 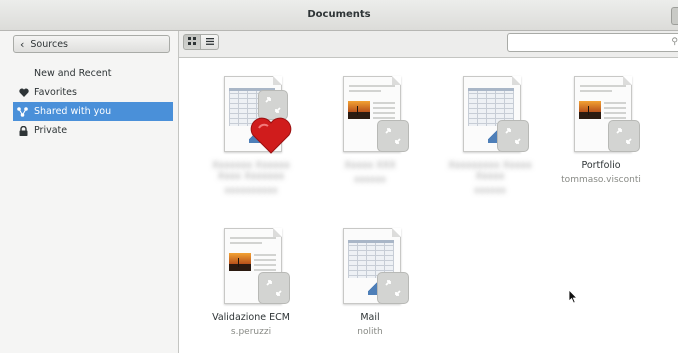 I want to click on window-control, so click(x=674, y=16).